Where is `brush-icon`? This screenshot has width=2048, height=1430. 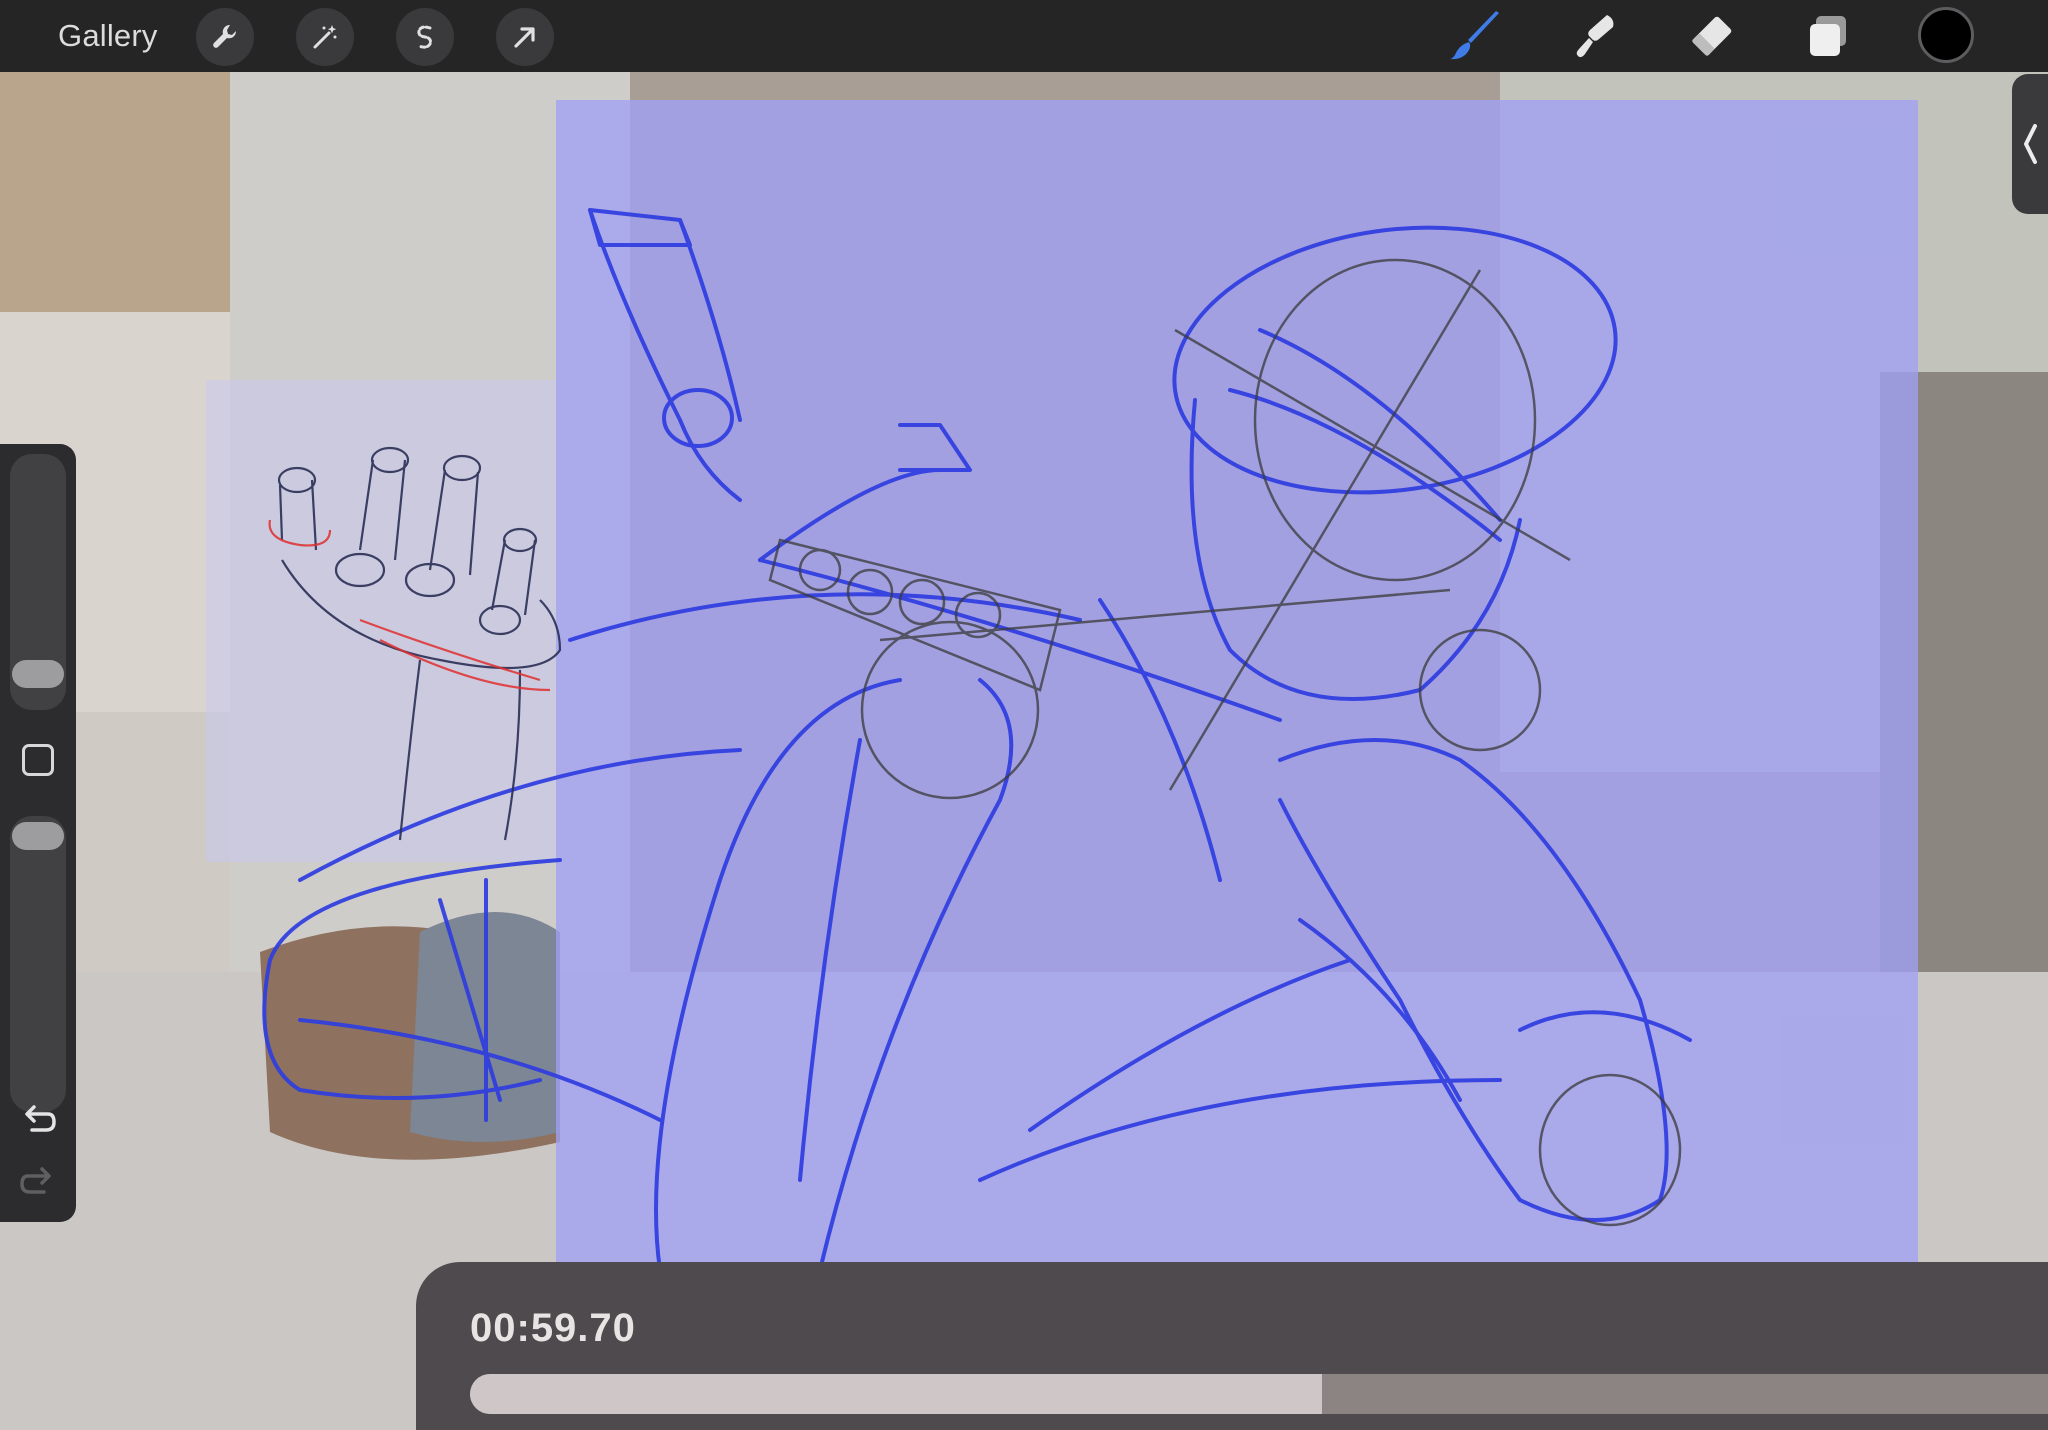 brush-icon is located at coordinates (1476, 36).